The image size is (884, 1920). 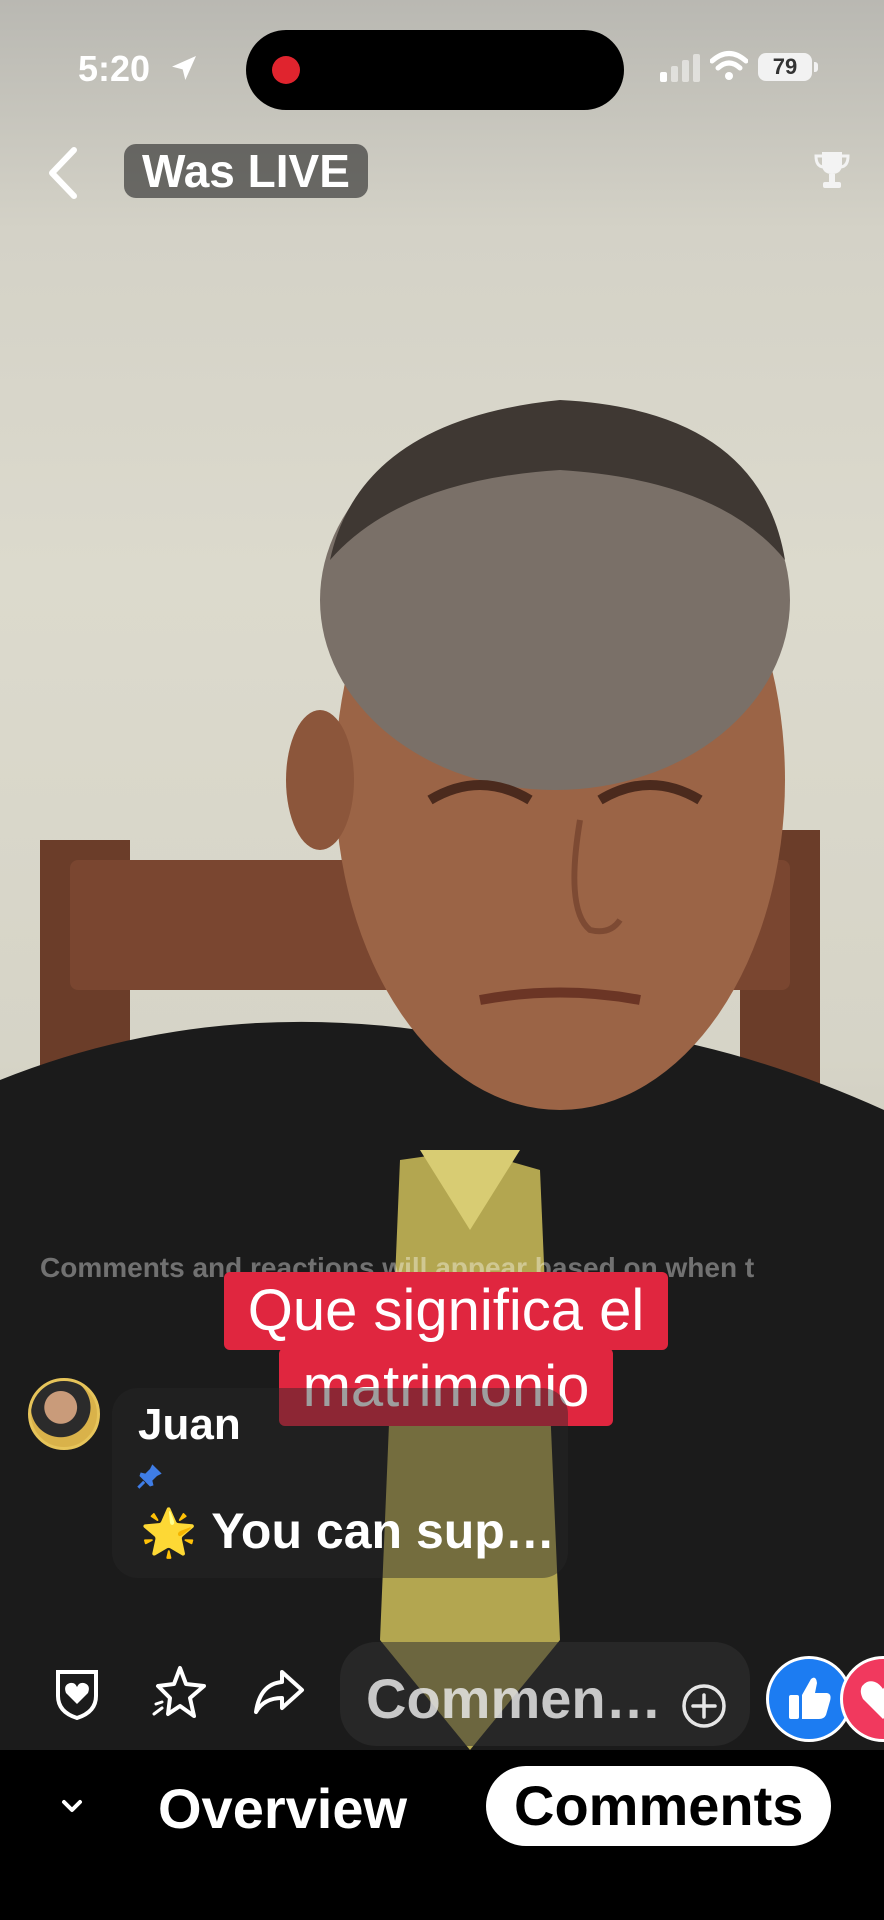 What do you see at coordinates (435, 70) in the screenshot?
I see `dynamic-island` at bounding box center [435, 70].